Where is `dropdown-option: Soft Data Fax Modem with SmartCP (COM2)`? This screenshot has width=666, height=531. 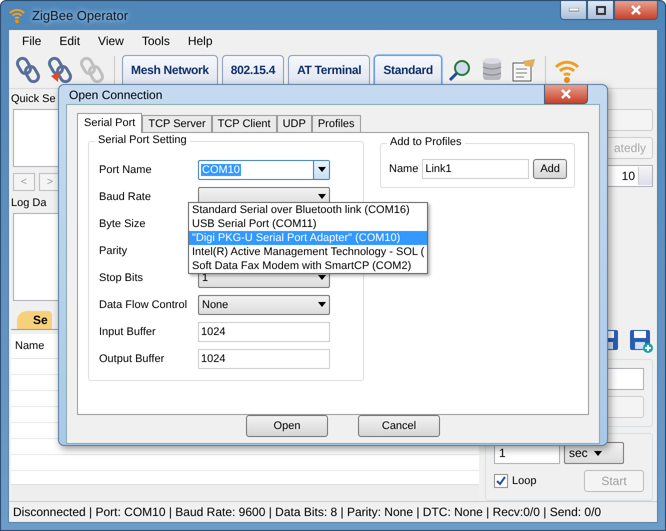 dropdown-option: Soft Data Fax Modem with SmartCP (COM2) is located at coordinates (308, 266).